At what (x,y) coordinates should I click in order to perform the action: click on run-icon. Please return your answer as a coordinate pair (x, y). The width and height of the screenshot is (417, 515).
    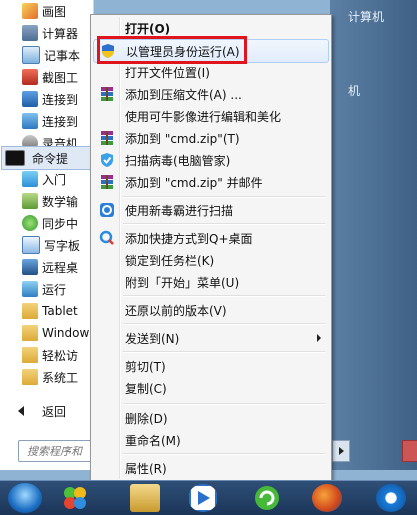
    Looking at the image, I should click on (30, 289).